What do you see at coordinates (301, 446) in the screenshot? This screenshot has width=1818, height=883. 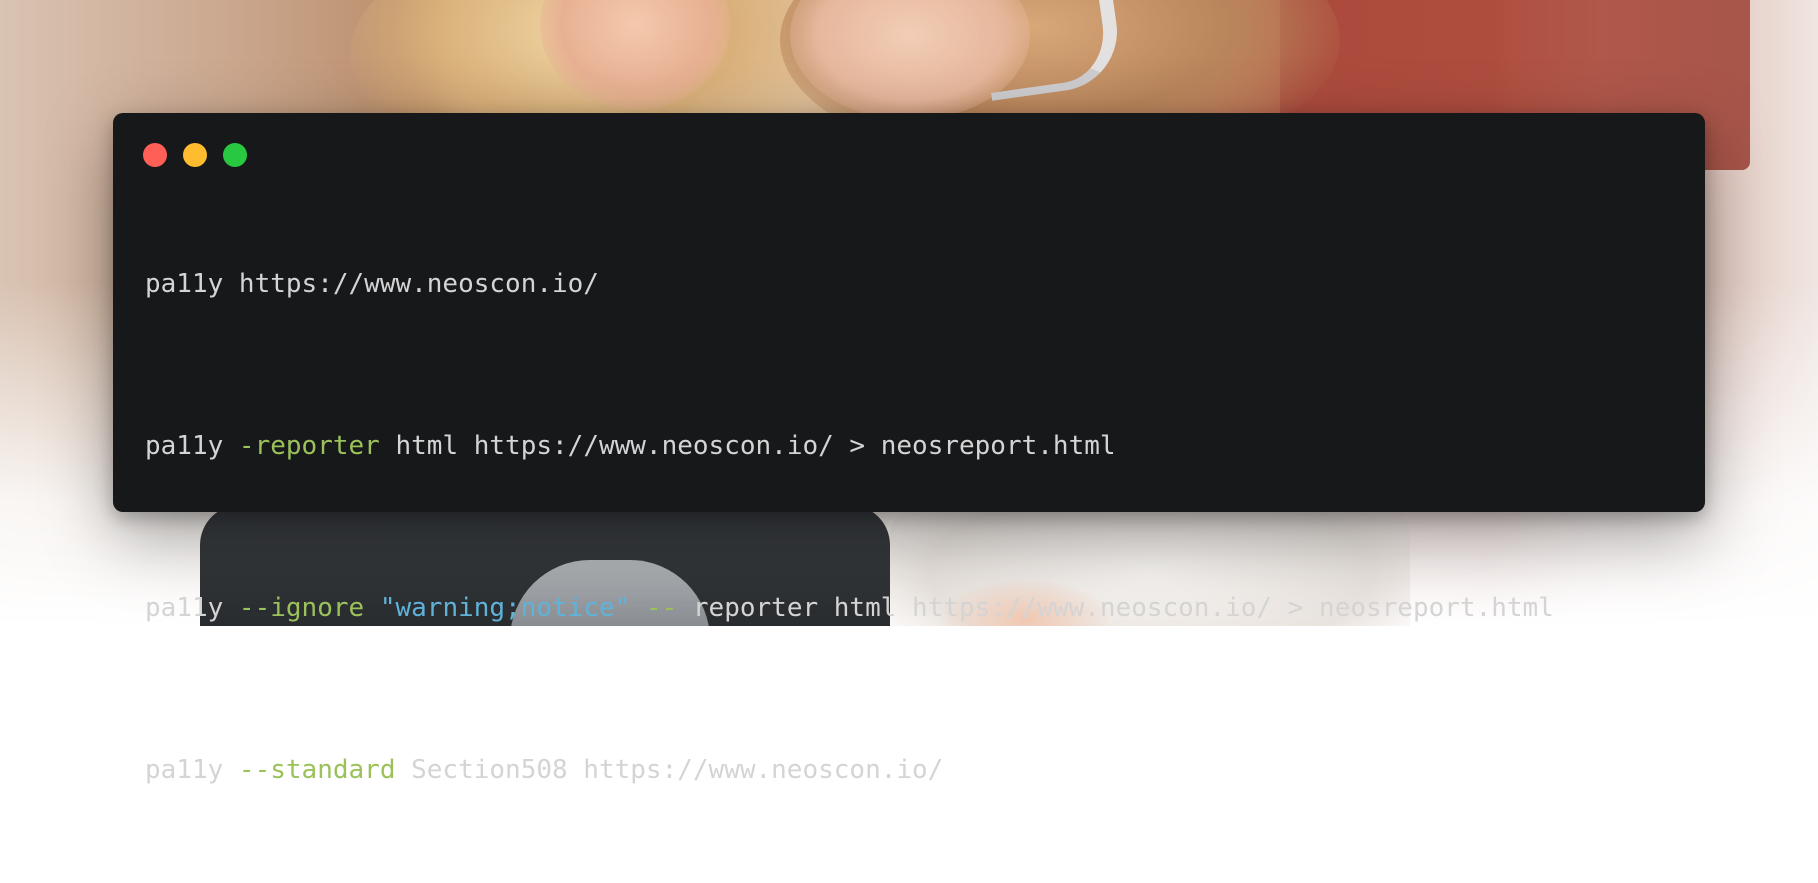 I see `flag-token: -reporter` at bounding box center [301, 446].